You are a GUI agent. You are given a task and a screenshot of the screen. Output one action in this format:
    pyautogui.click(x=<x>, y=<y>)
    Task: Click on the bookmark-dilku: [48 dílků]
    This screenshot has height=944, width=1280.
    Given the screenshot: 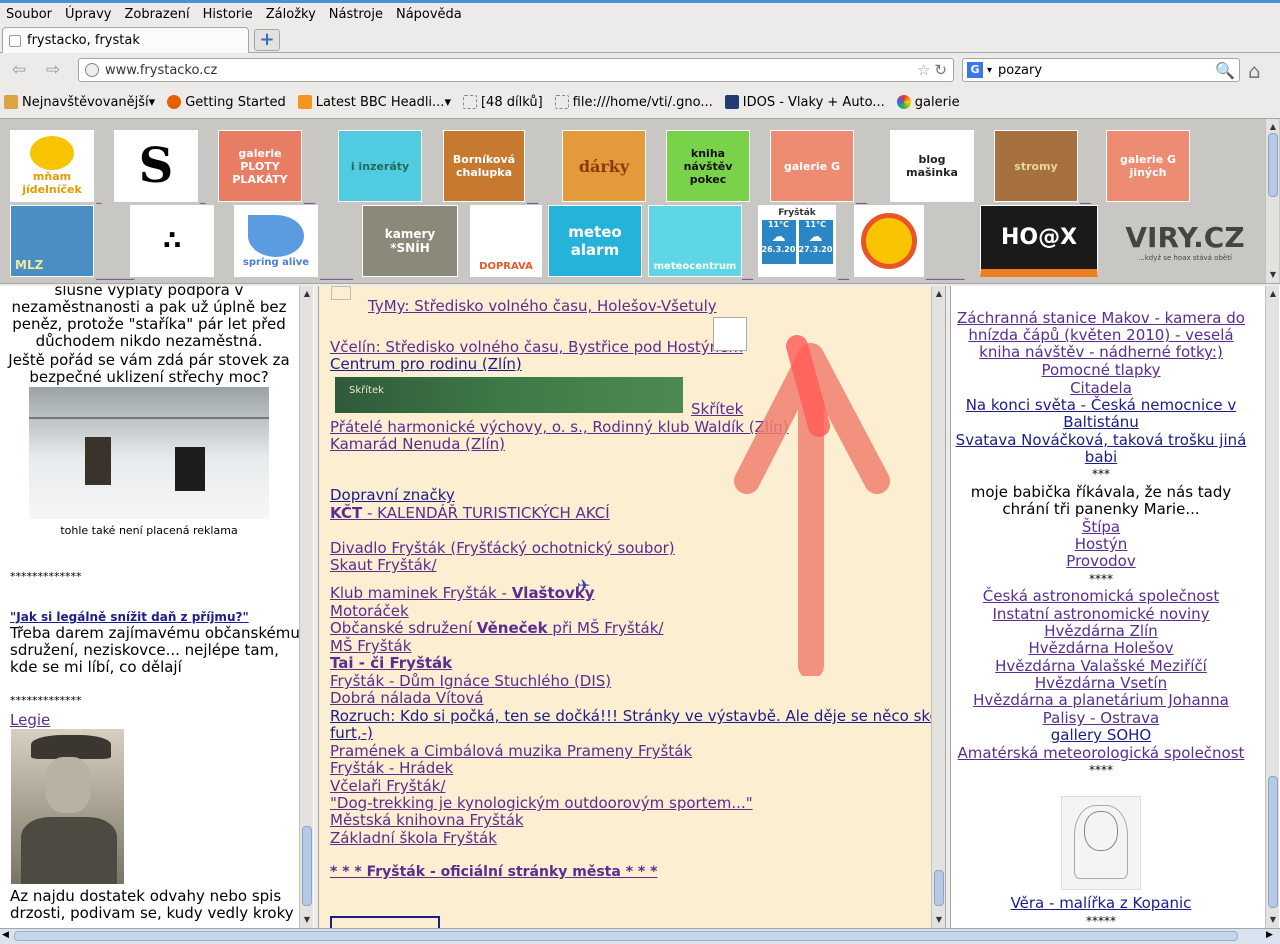 What is the action you would take?
    pyautogui.click(x=502, y=102)
    